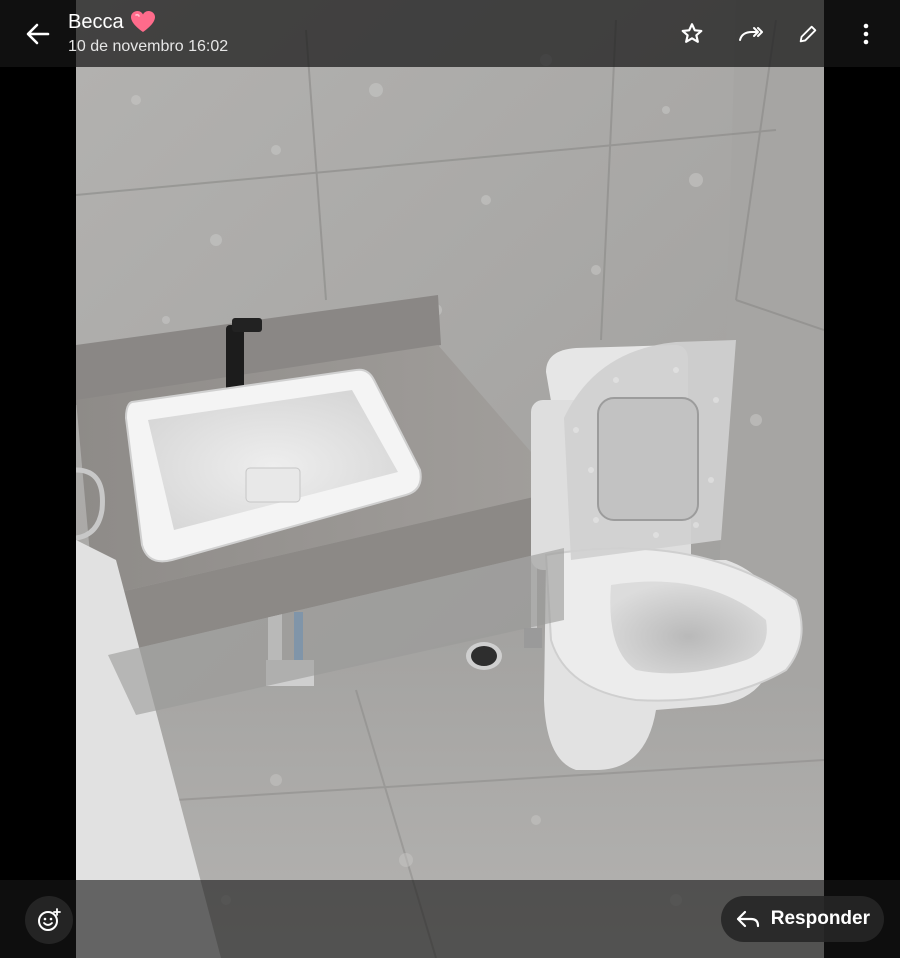 This screenshot has width=900, height=958. I want to click on back-button, so click(38, 34).